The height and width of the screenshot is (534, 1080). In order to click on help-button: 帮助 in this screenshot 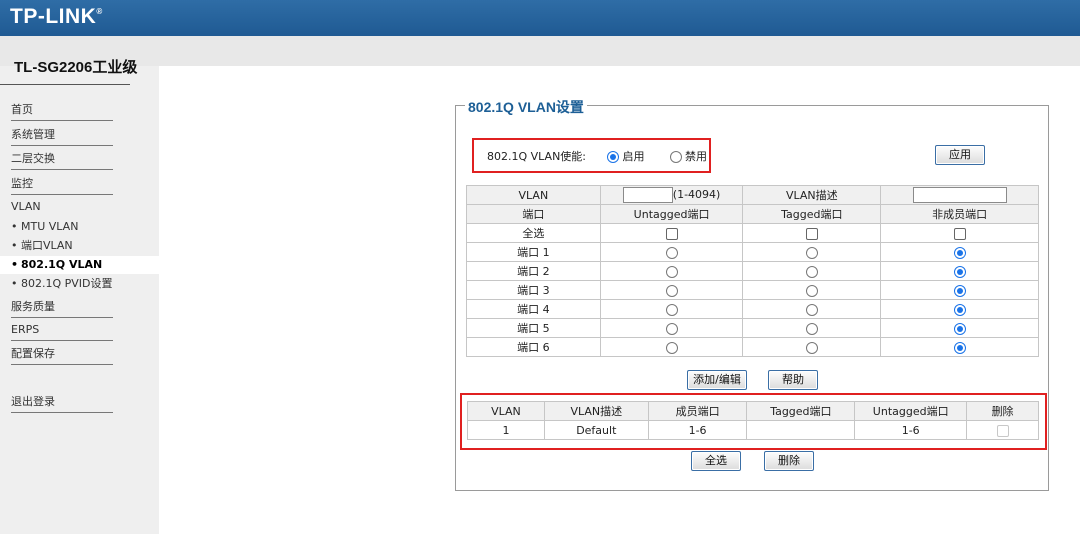, I will do `click(793, 380)`.